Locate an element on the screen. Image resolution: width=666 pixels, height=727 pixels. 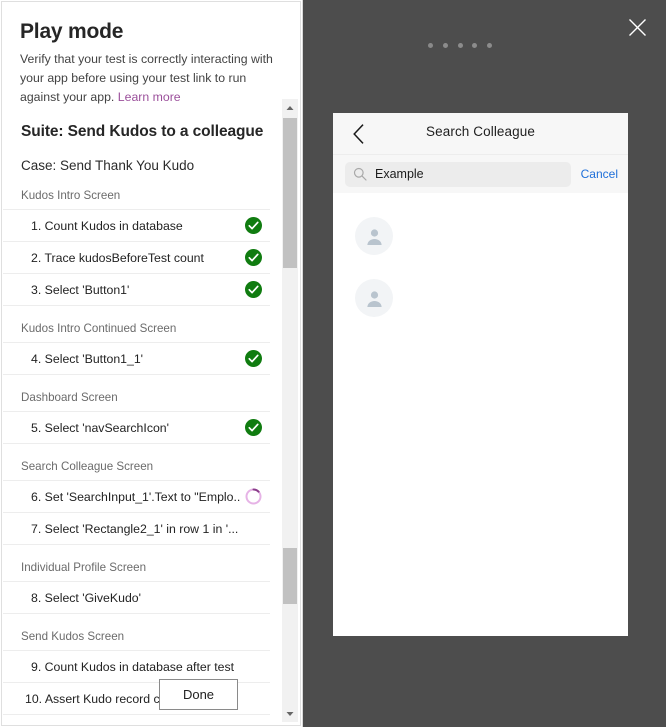
screen-group-label: Dashboard Screen is located at coordinates (136, 393).